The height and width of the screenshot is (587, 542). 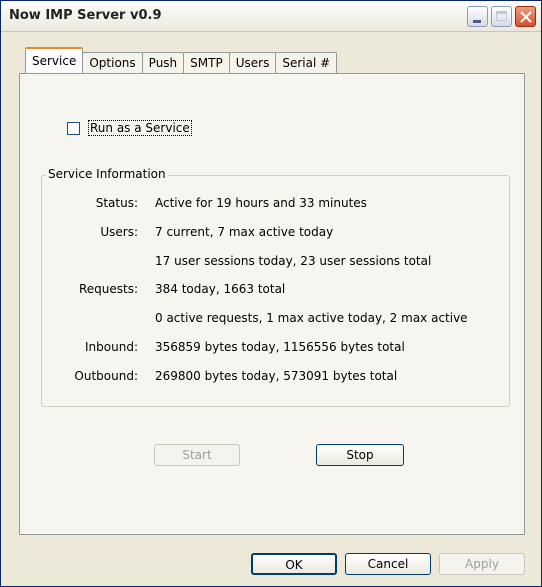 I want to click on status-value: Active for 19 hours and 33 minutes, so click(x=261, y=203).